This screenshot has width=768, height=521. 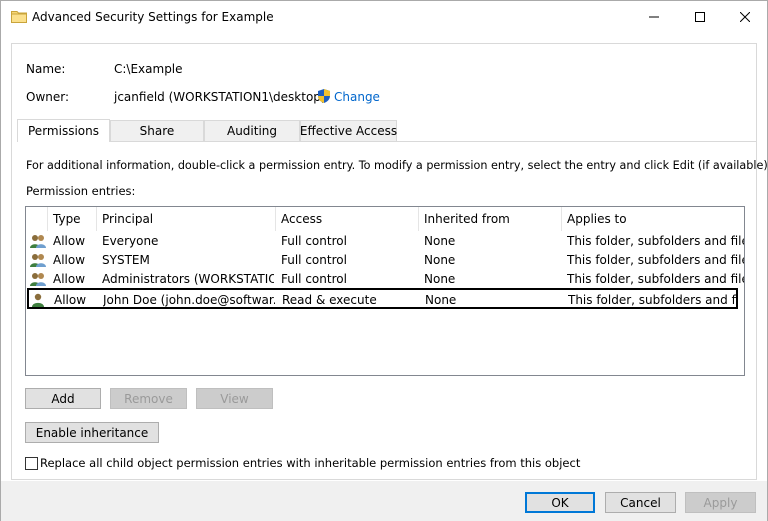 What do you see at coordinates (720, 502) in the screenshot?
I see `apply-button: Apply` at bounding box center [720, 502].